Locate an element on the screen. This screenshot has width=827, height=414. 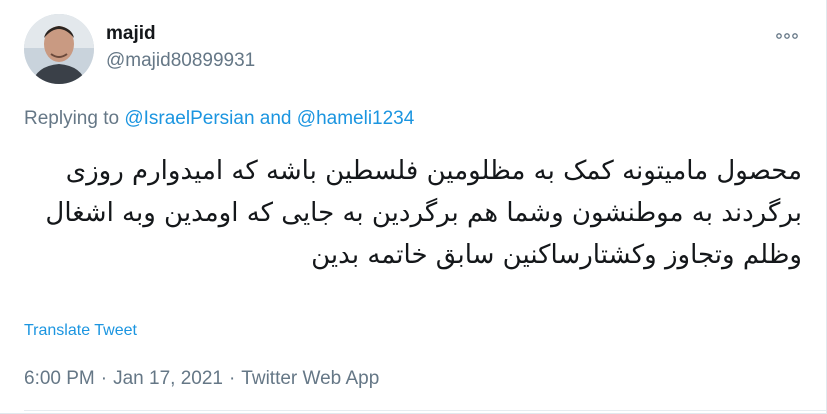
display-name: majid is located at coordinates (180, 34).